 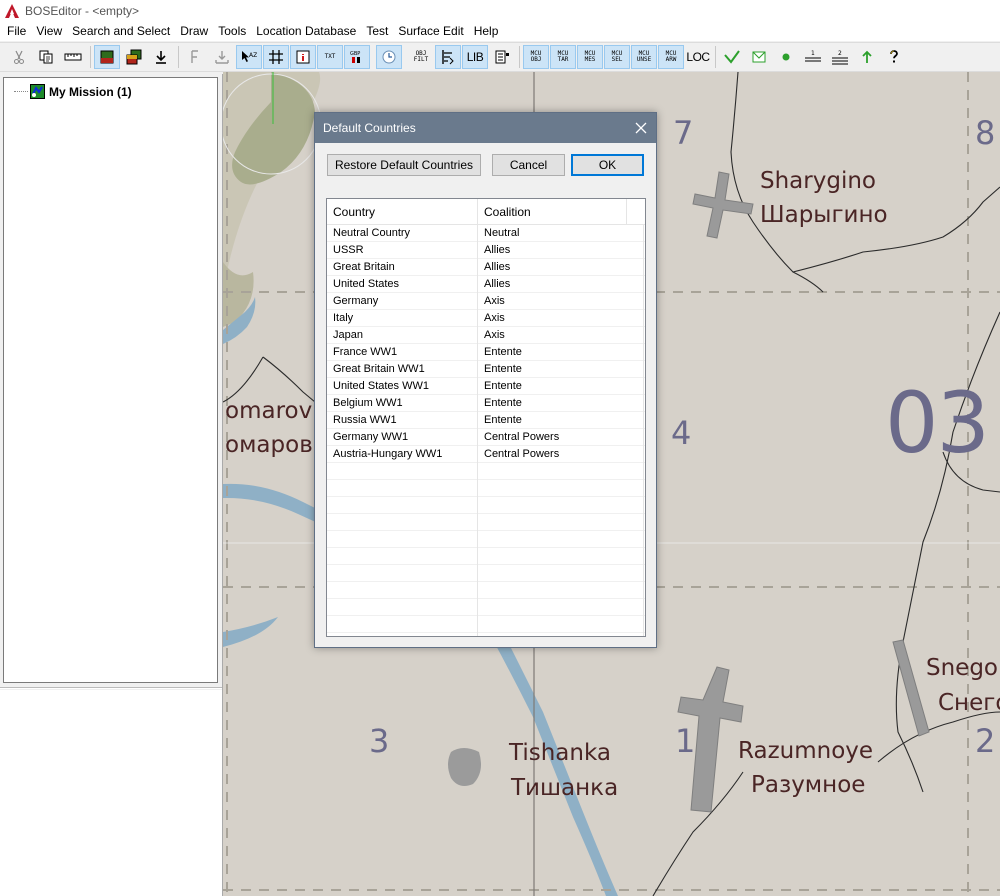 What do you see at coordinates (813, 57) in the screenshot?
I see `layer-one-button: 1` at bounding box center [813, 57].